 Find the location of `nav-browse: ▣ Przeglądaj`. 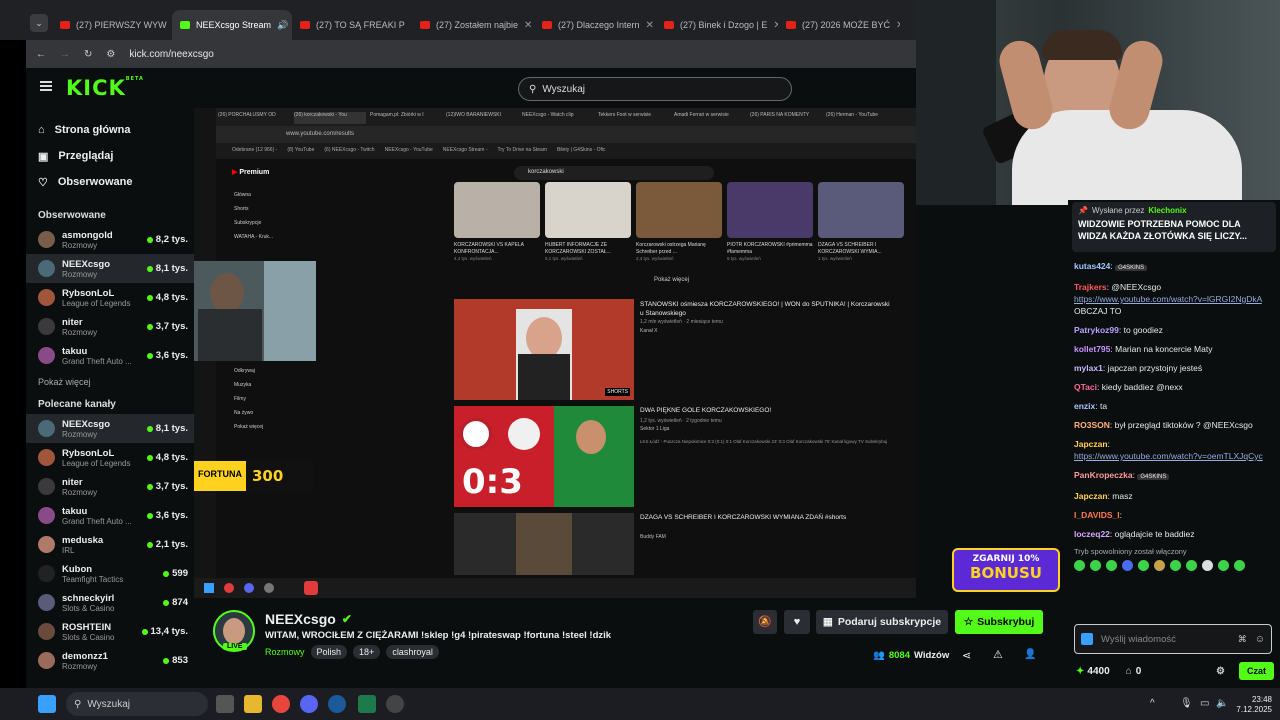

nav-browse: ▣ Przeglądaj is located at coordinates (110, 156).